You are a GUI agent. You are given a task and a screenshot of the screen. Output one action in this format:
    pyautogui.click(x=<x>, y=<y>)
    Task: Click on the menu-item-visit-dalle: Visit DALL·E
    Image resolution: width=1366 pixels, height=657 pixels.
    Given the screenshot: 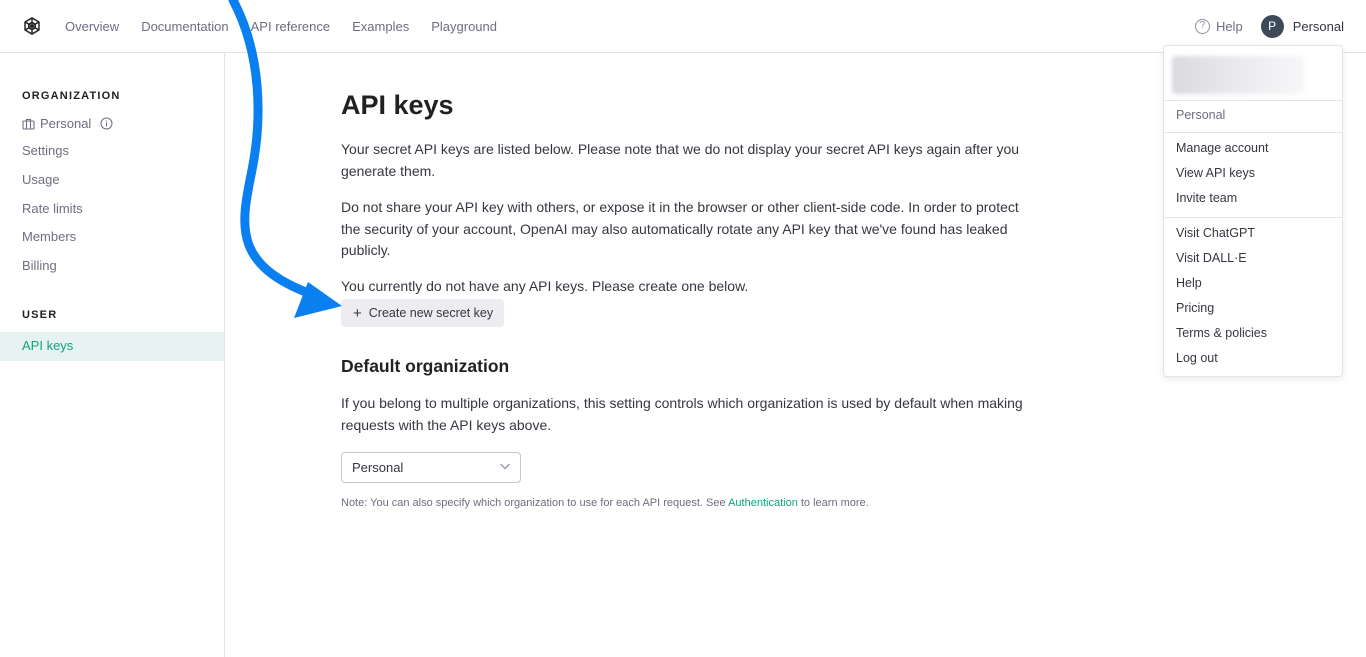 What is the action you would take?
    pyautogui.click(x=1211, y=258)
    